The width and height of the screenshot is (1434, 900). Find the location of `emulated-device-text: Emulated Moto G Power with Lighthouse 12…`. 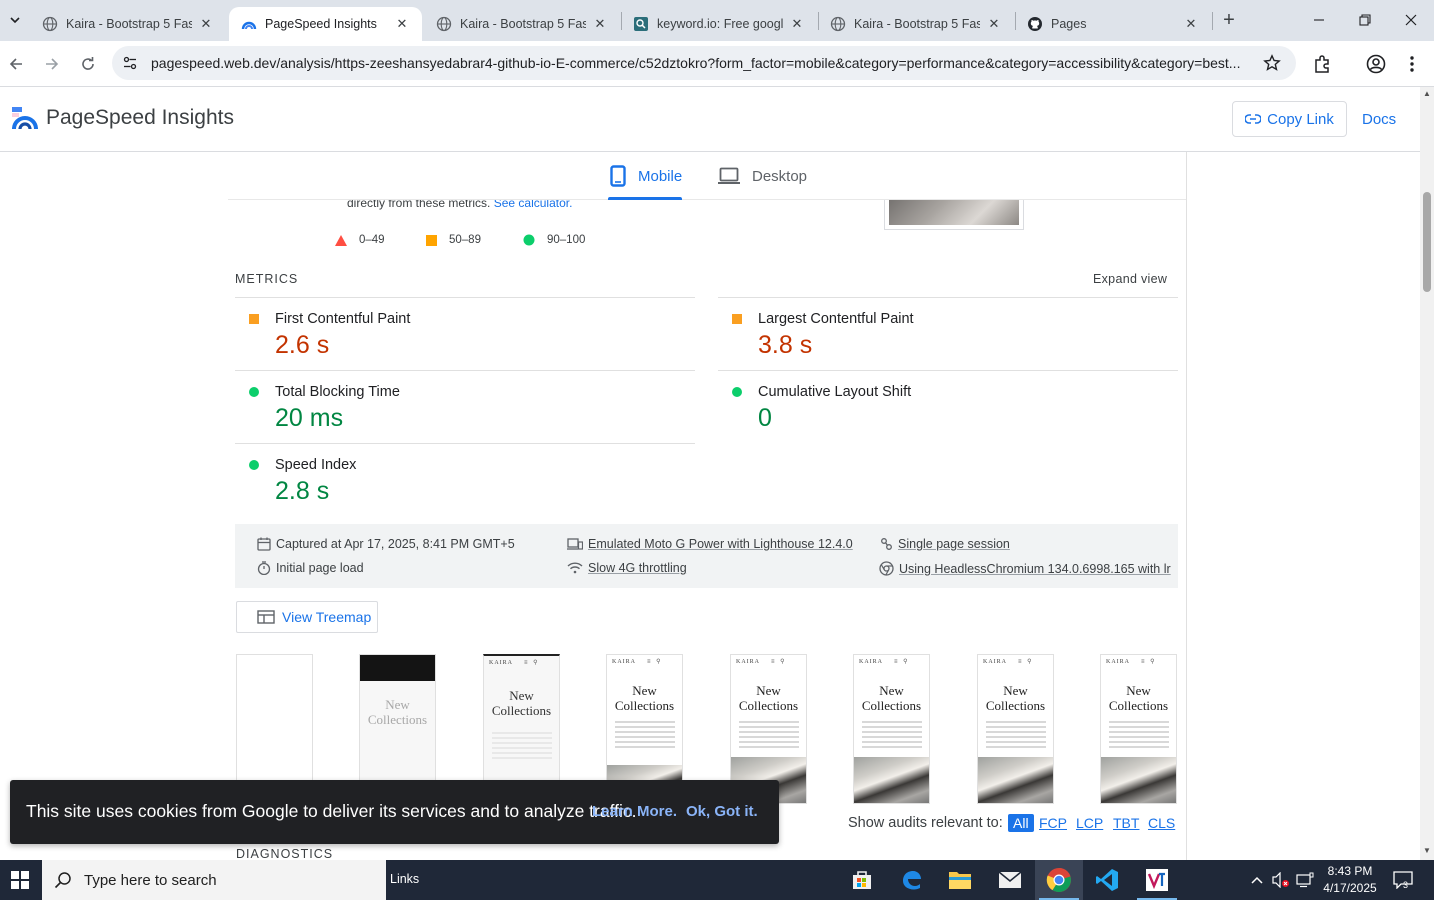

emulated-device-text: Emulated Moto G Power with Lighthouse 12… is located at coordinates (720, 544).